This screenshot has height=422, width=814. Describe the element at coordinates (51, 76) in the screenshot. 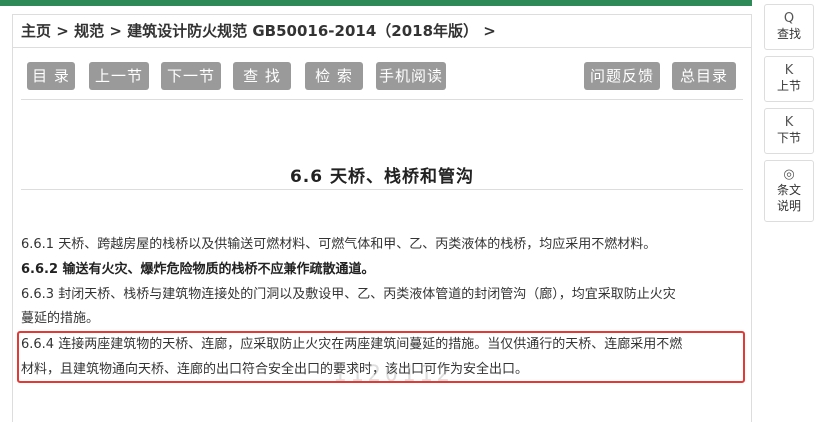

I see `toc-button: 目 录` at that location.